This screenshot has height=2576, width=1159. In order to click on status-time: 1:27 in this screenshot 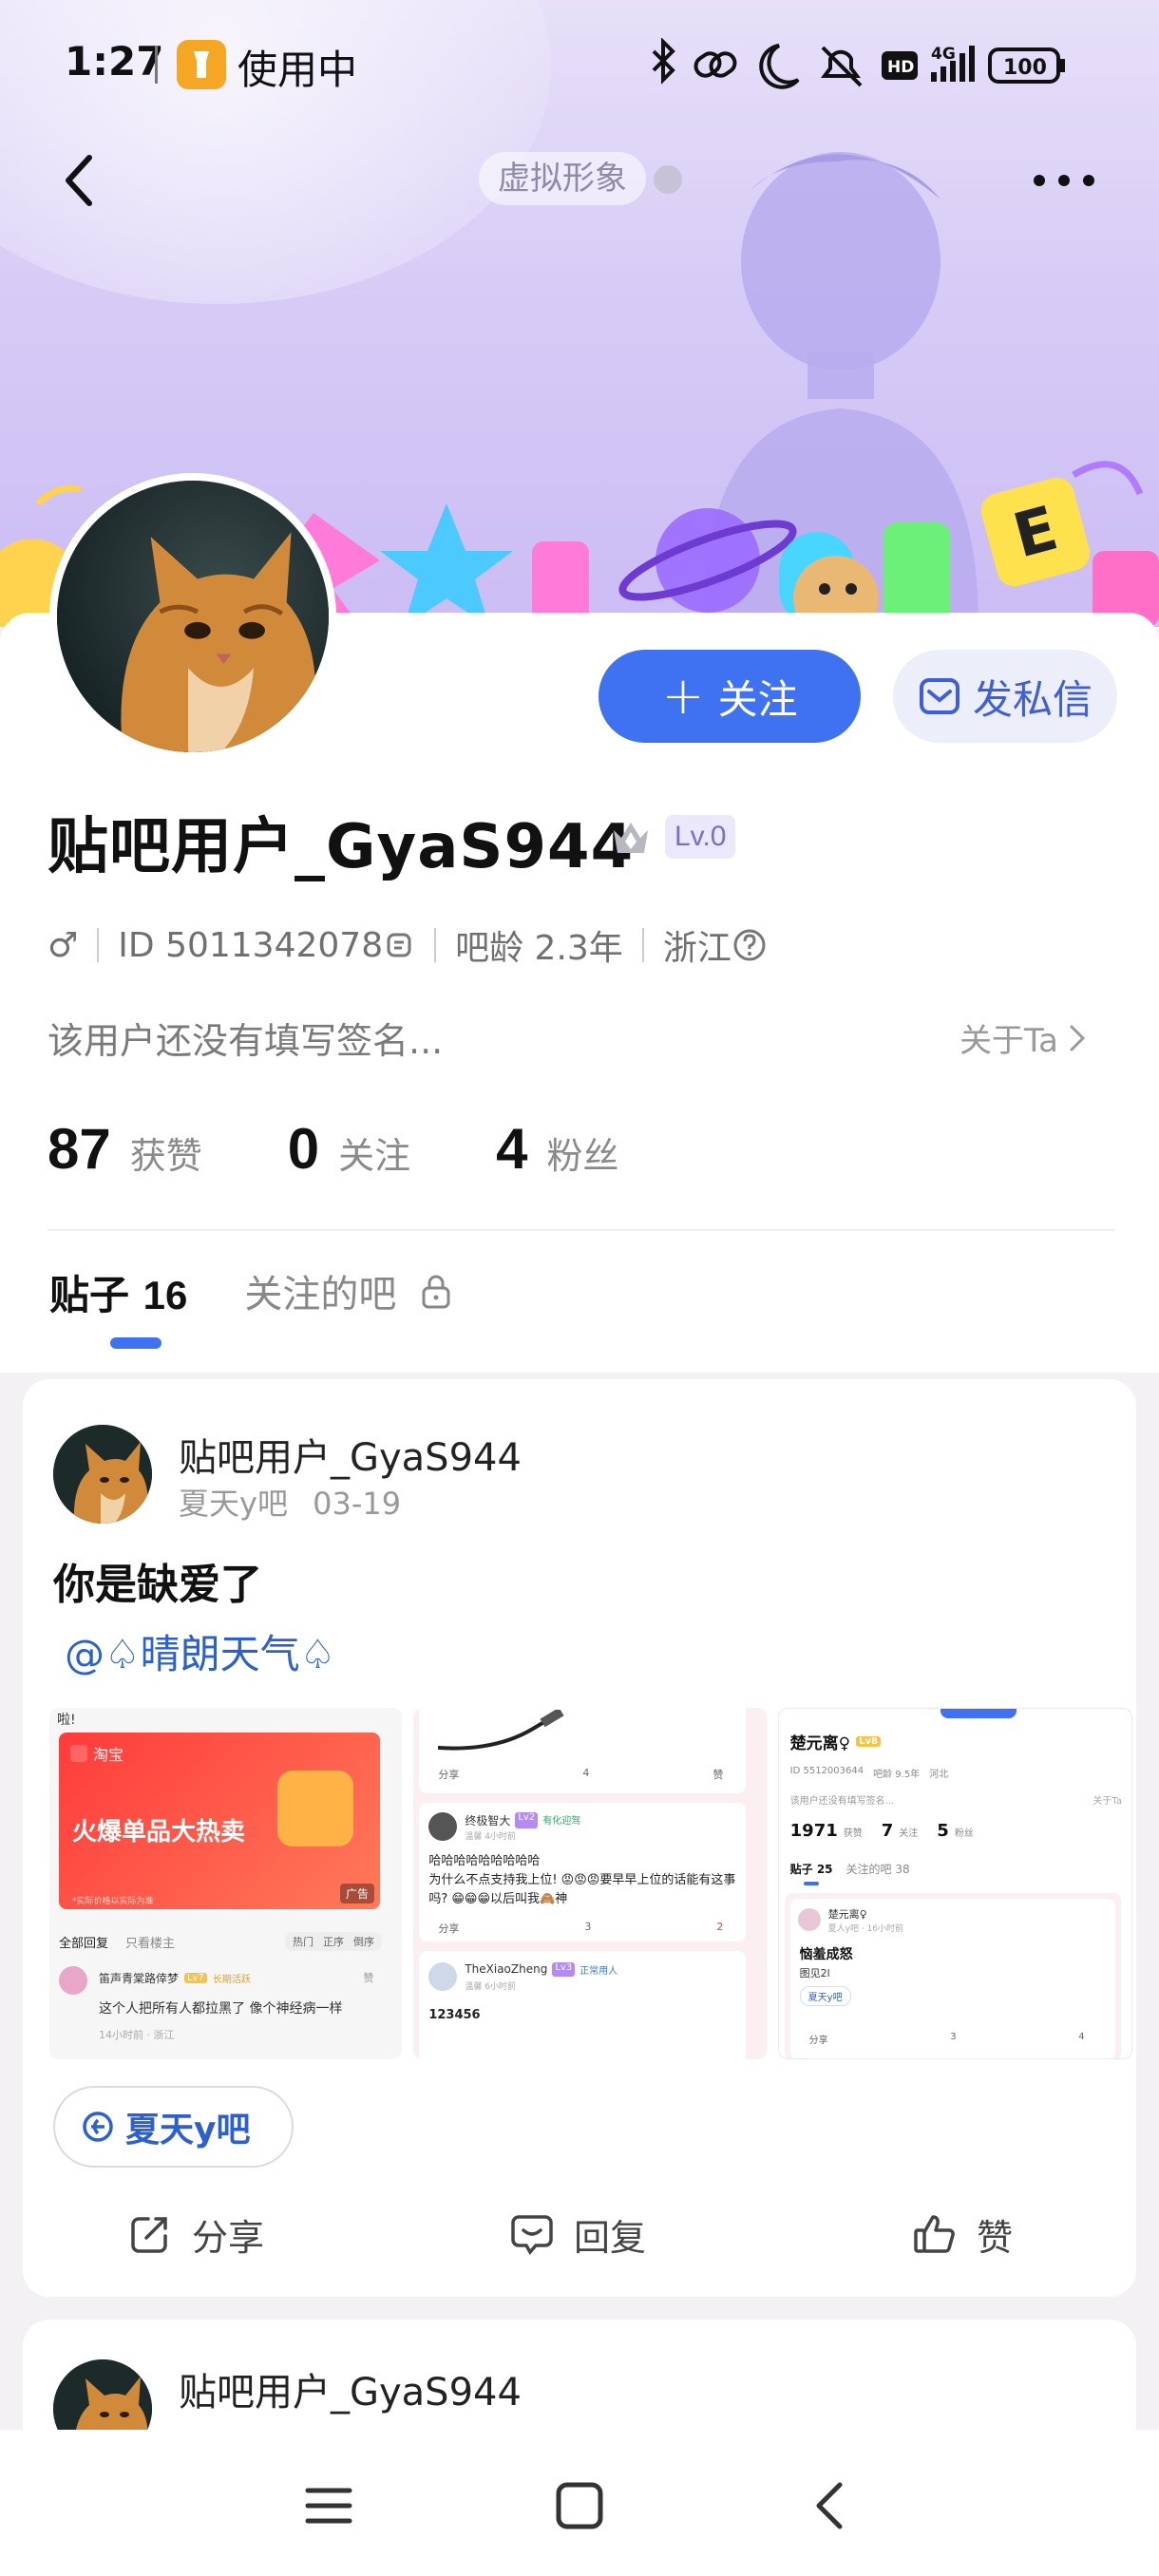, I will do `click(114, 61)`.